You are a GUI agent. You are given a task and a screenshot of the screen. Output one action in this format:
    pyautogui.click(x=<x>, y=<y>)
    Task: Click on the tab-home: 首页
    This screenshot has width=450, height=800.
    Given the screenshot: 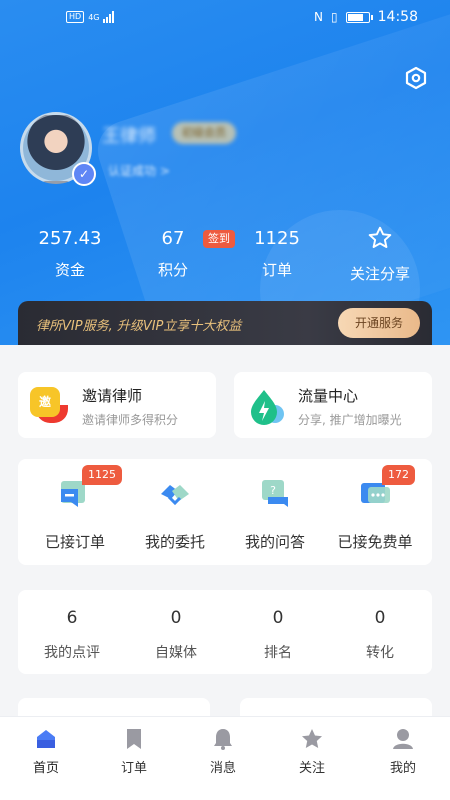 What is the action you would take?
    pyautogui.click(x=46, y=751)
    